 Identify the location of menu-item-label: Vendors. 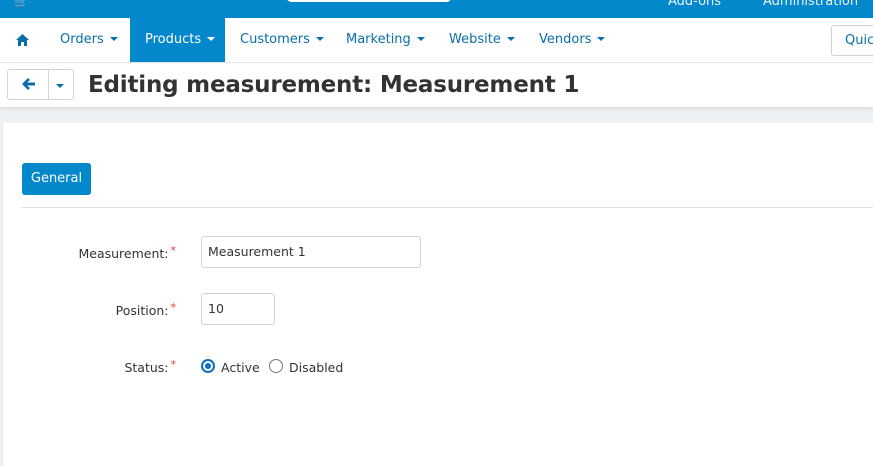
(565, 39).